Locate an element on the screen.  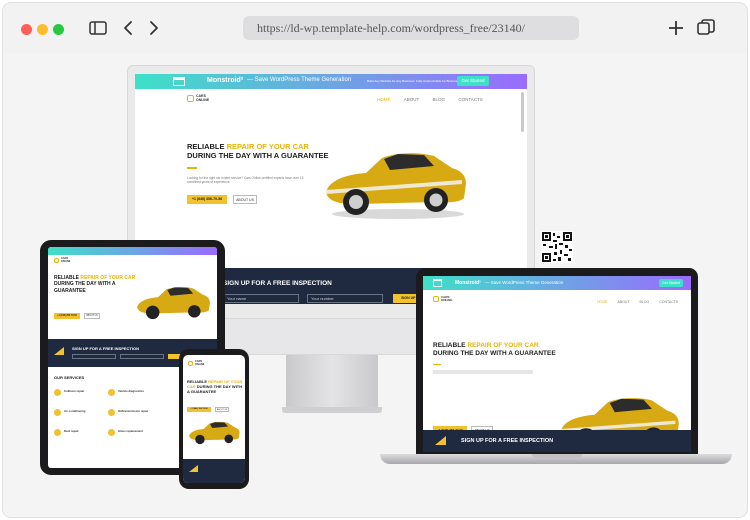
back-icon is located at coordinates (128, 28).